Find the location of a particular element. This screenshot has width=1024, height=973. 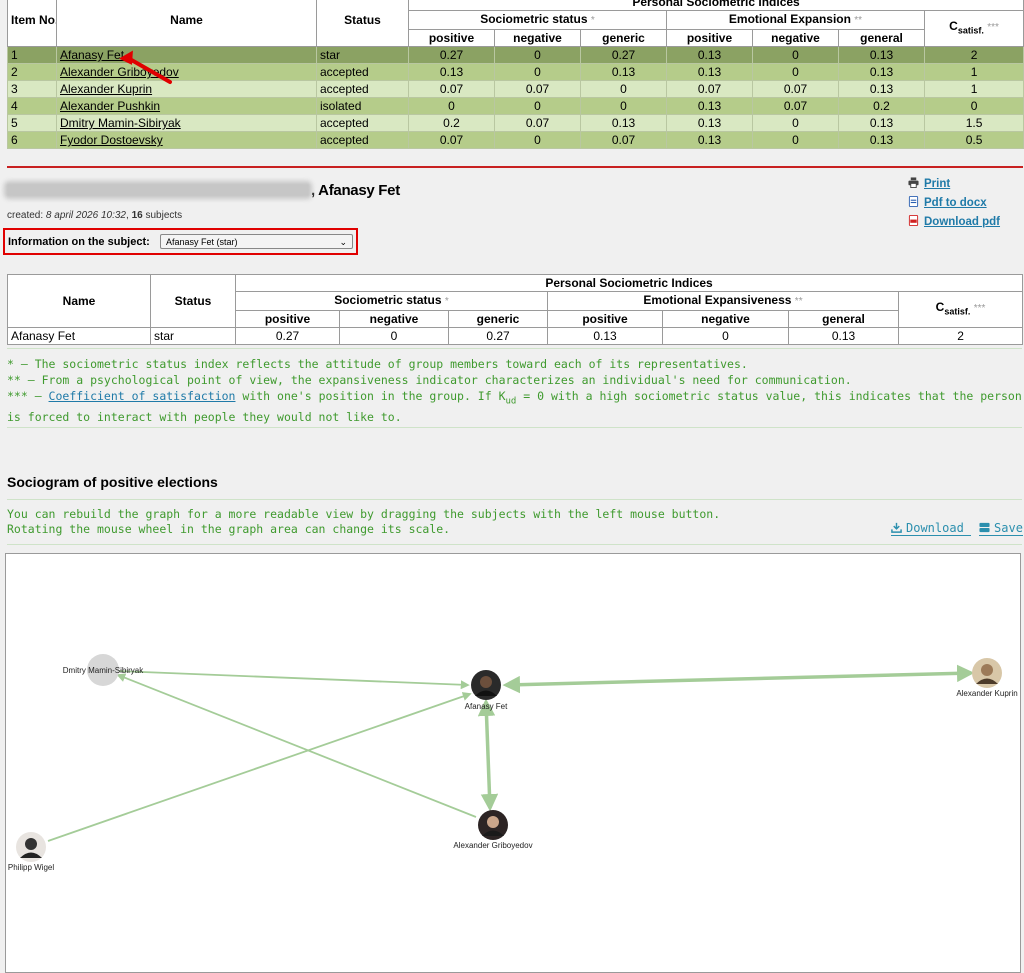

edge-fet-griboyedov is located at coordinates (488, 755).